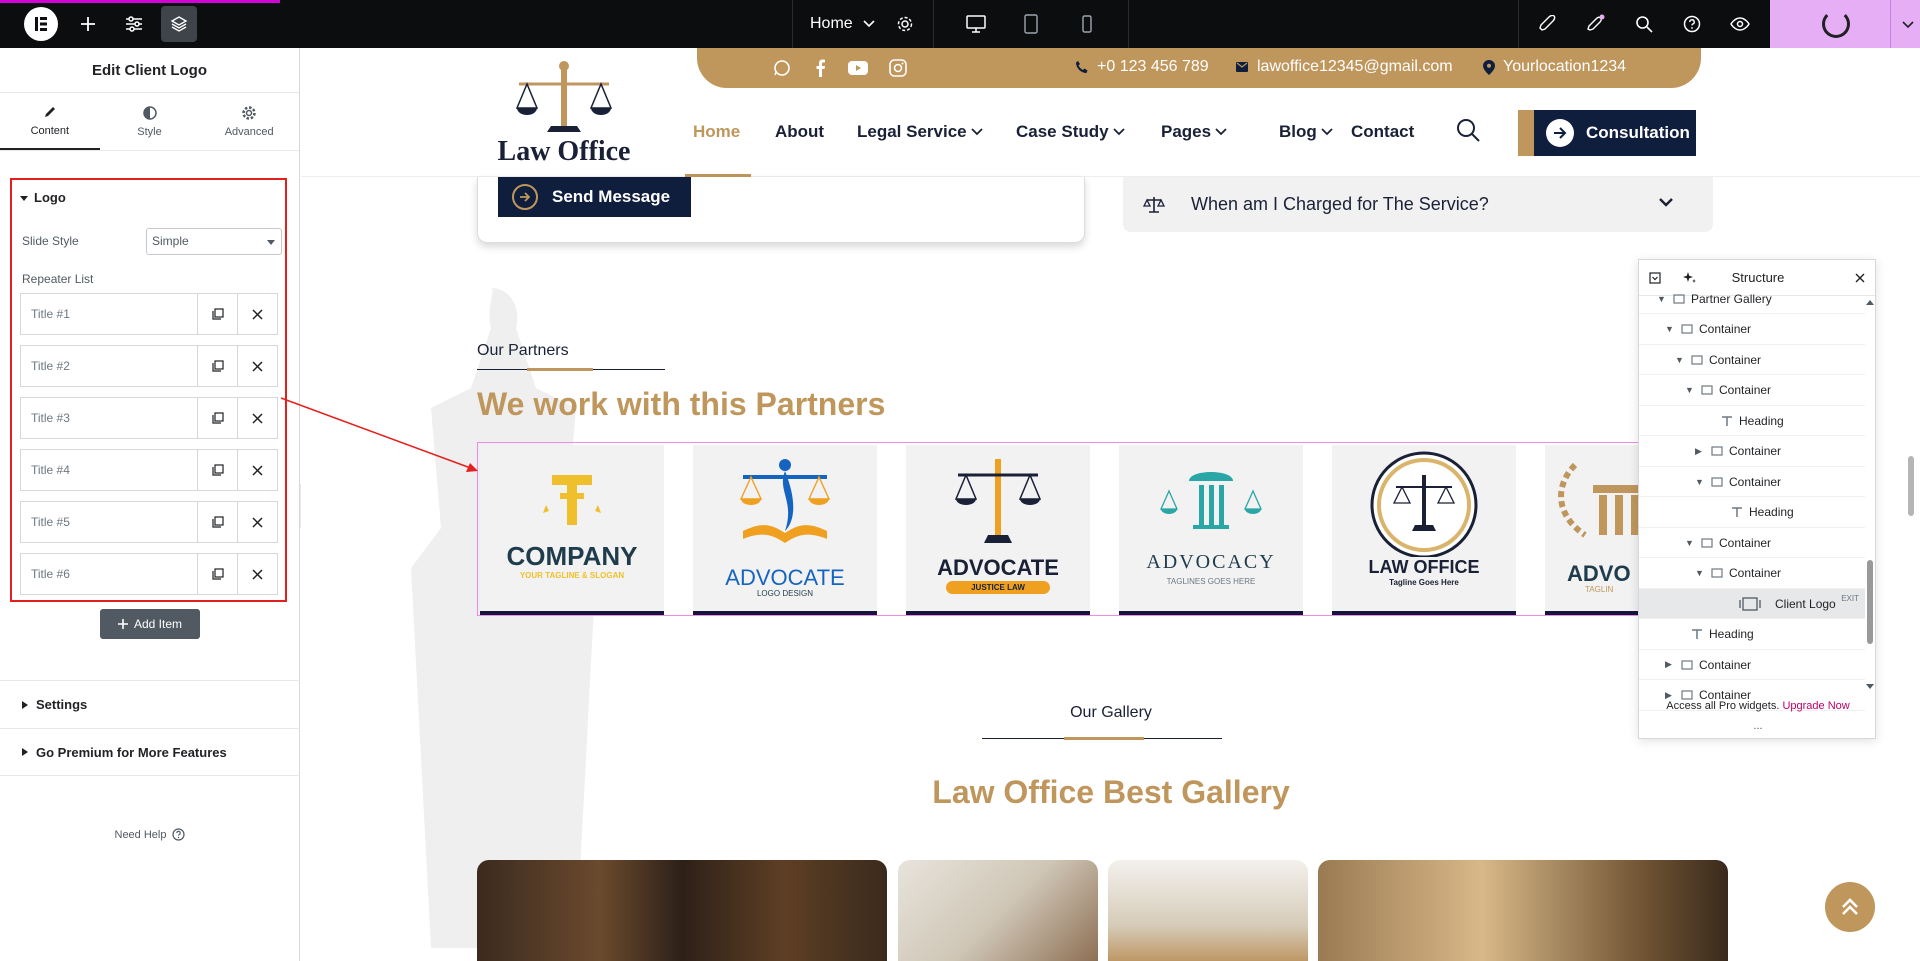 This screenshot has width=1920, height=961. Describe the element at coordinates (1607, 133) in the screenshot. I see `consultation-button: Consultation` at that location.